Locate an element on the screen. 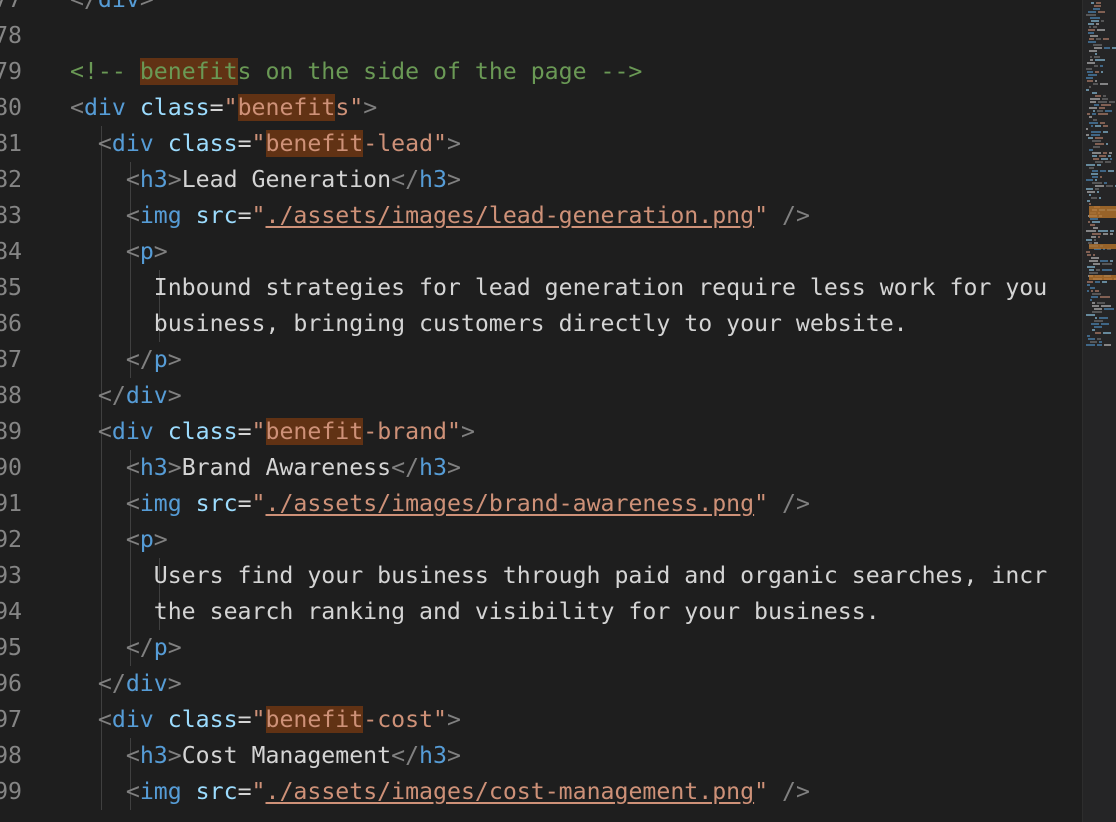 The width and height of the screenshot is (1116, 822). file-path-link: ./assets/images/cost-management.png is located at coordinates (510, 791).